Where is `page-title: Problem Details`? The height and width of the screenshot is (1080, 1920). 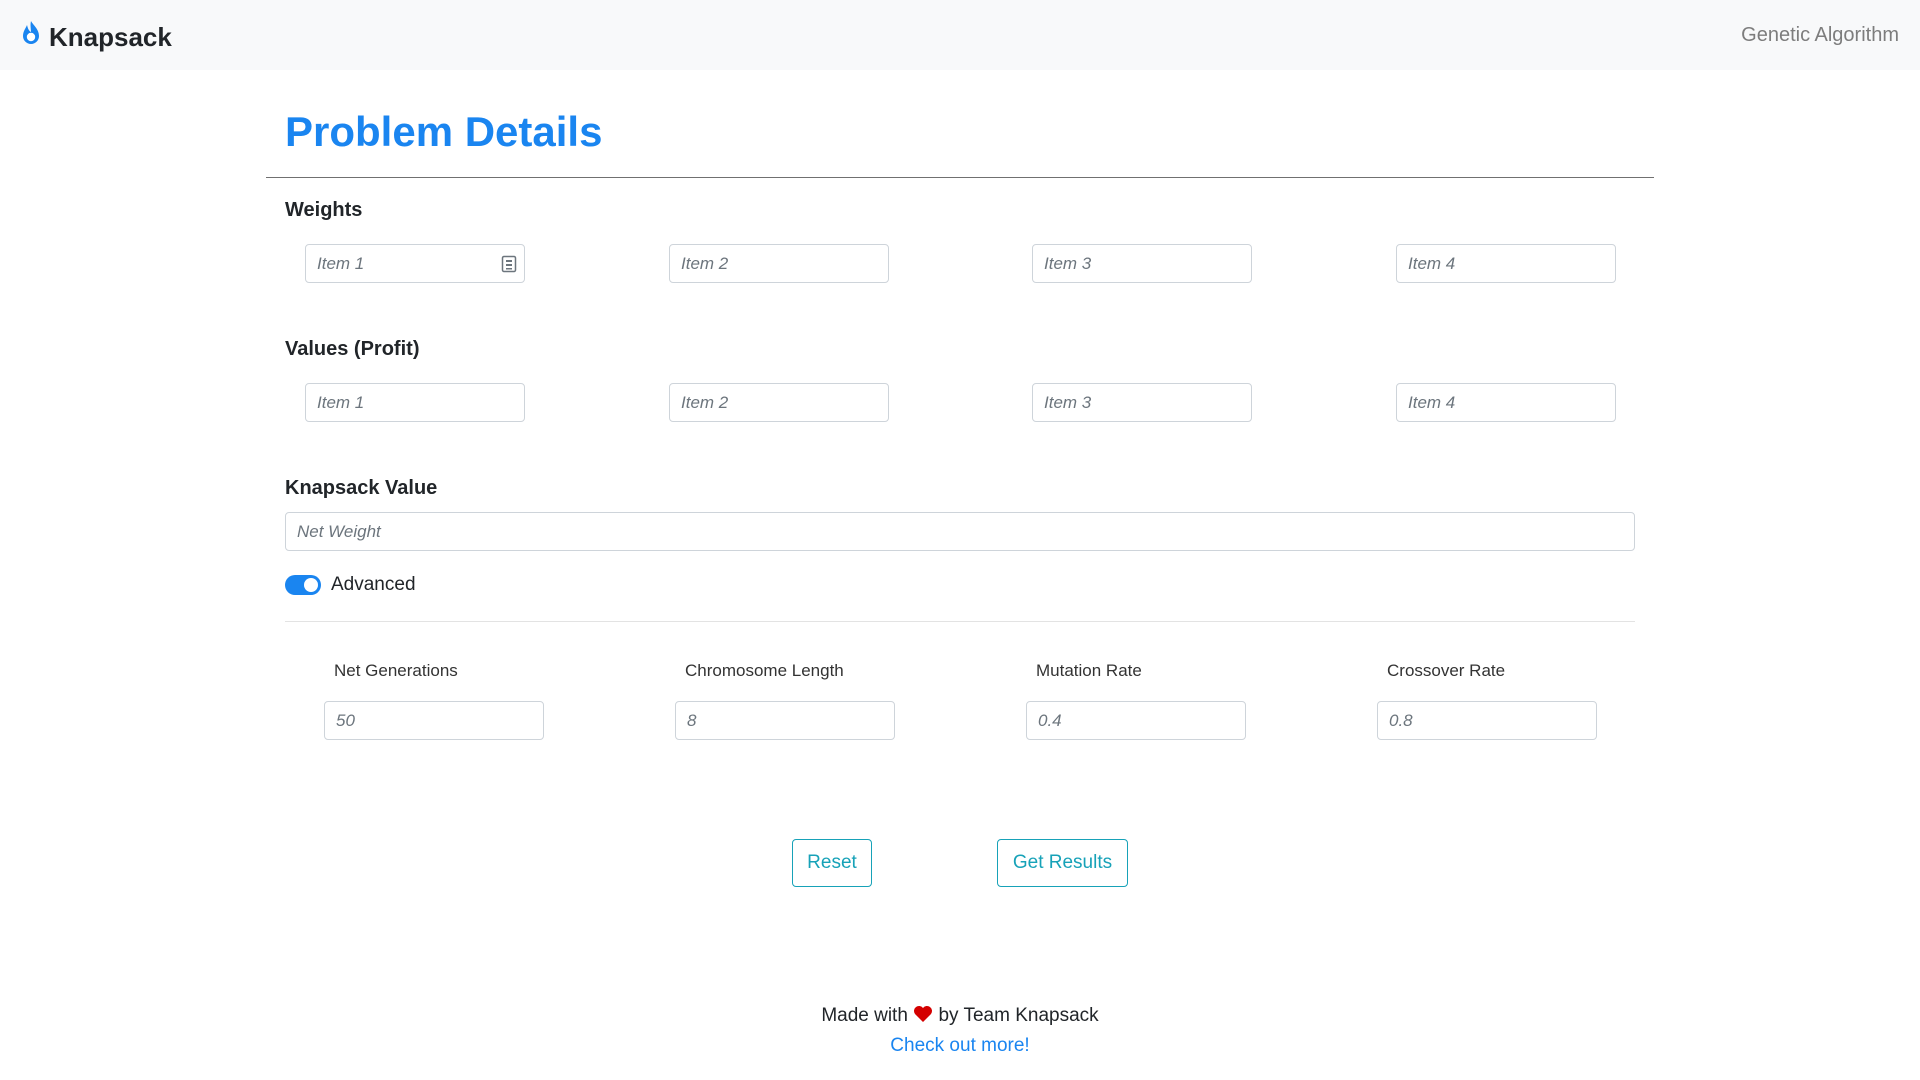 page-title: Problem Details is located at coordinates (444, 131).